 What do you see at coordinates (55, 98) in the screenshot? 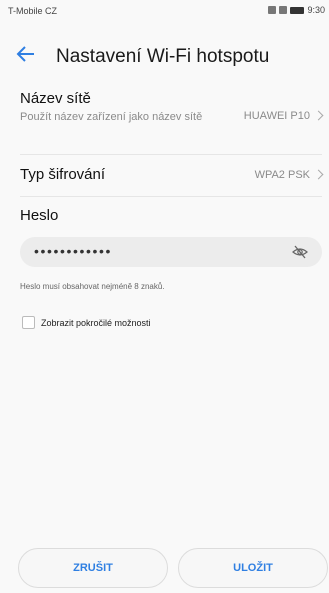
I see `network-name-label: Název sítě` at bounding box center [55, 98].